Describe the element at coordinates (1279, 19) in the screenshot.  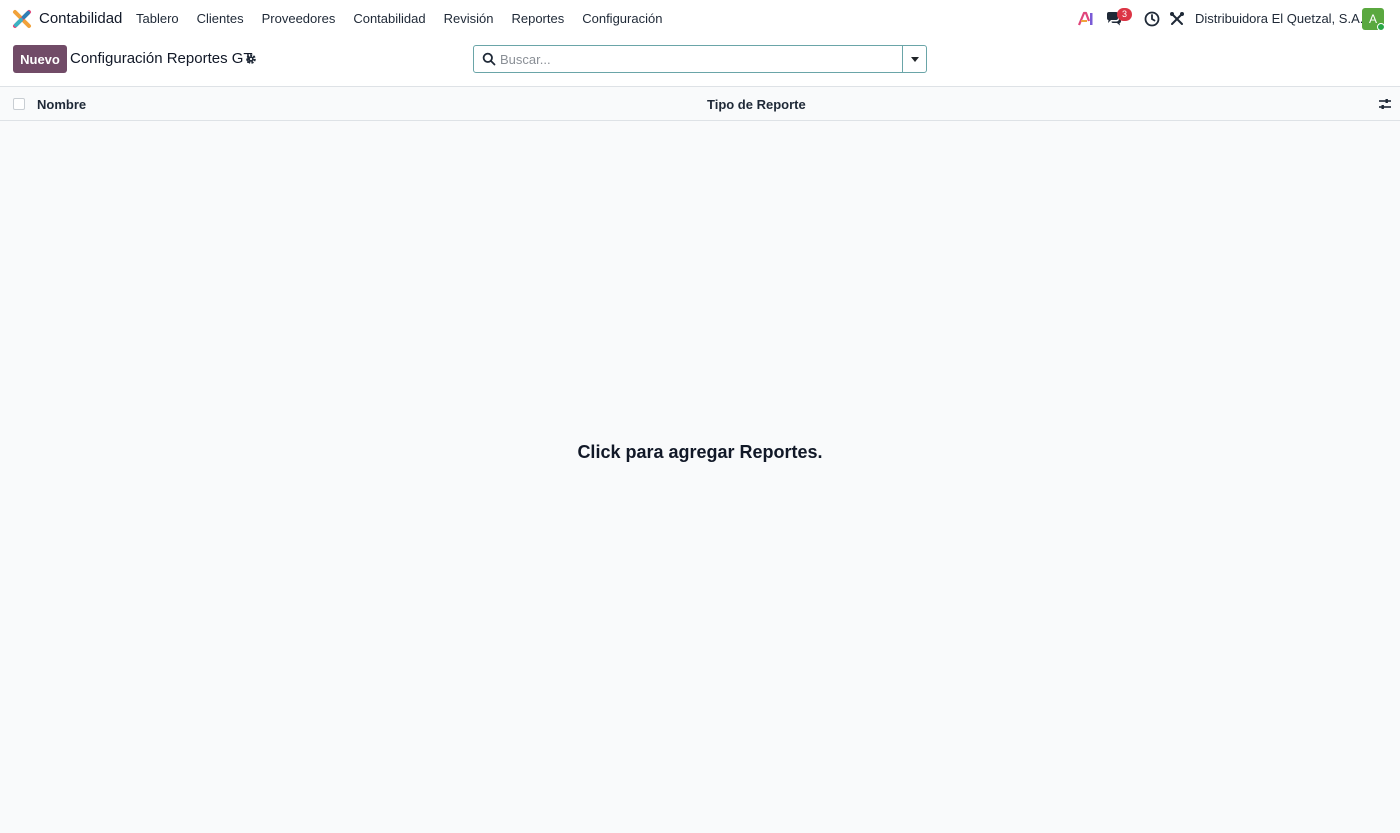
I see `company-switcher: Distribuidora El Quetzal, S.A.` at that location.